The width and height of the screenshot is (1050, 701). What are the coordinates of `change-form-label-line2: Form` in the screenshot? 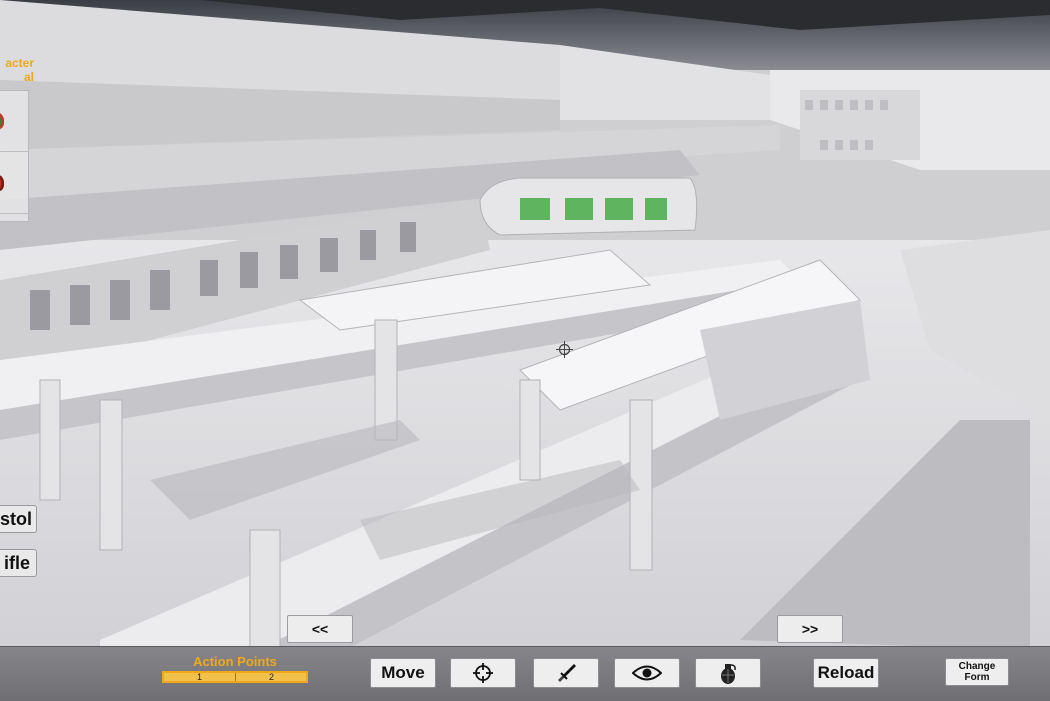 It's located at (977, 677).